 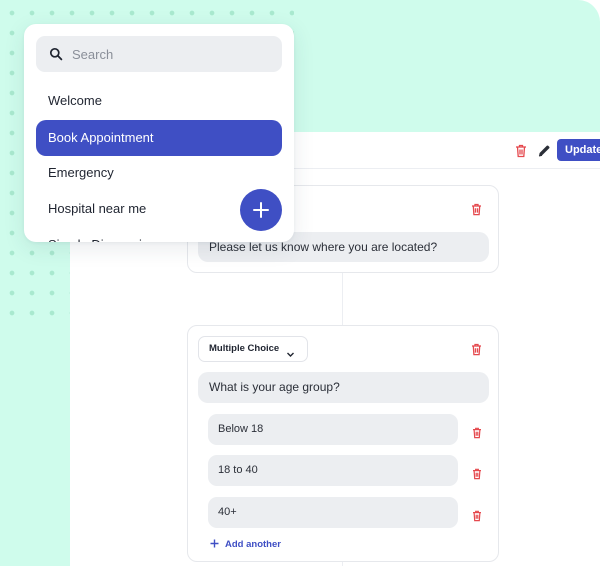 What do you see at coordinates (56, 54) in the screenshot?
I see `search-icon` at bounding box center [56, 54].